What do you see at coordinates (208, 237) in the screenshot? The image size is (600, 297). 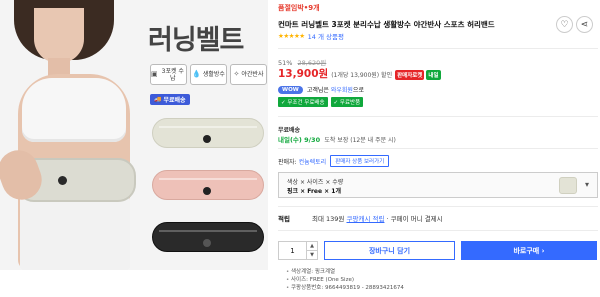 I see `belt-variant-black` at bounding box center [208, 237].